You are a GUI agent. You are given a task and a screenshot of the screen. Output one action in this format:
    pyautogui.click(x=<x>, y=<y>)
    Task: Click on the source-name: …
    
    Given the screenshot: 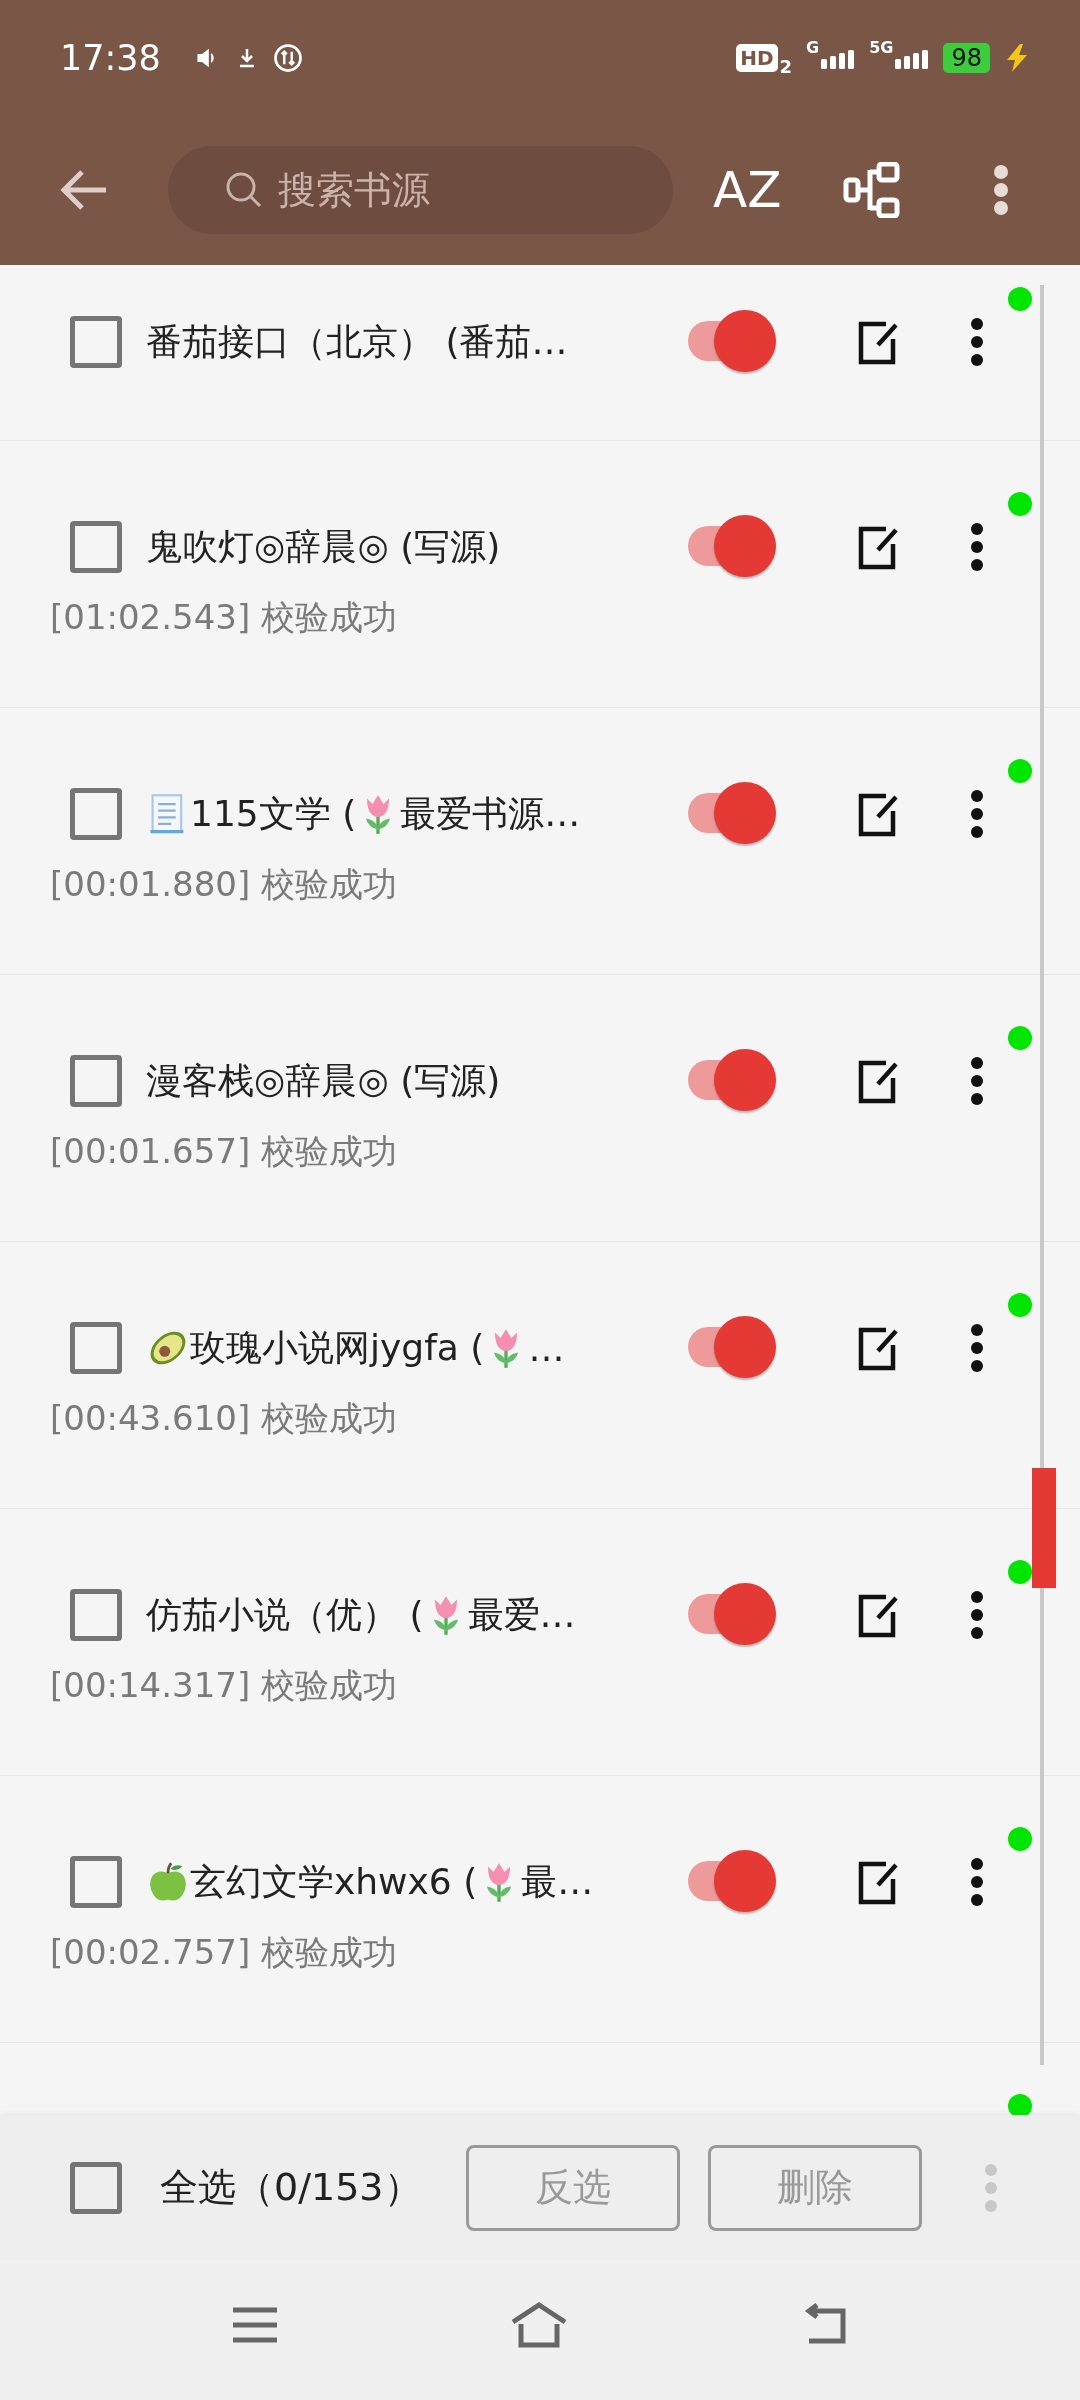 What is the action you would take?
    pyautogui.click(x=546, y=1348)
    